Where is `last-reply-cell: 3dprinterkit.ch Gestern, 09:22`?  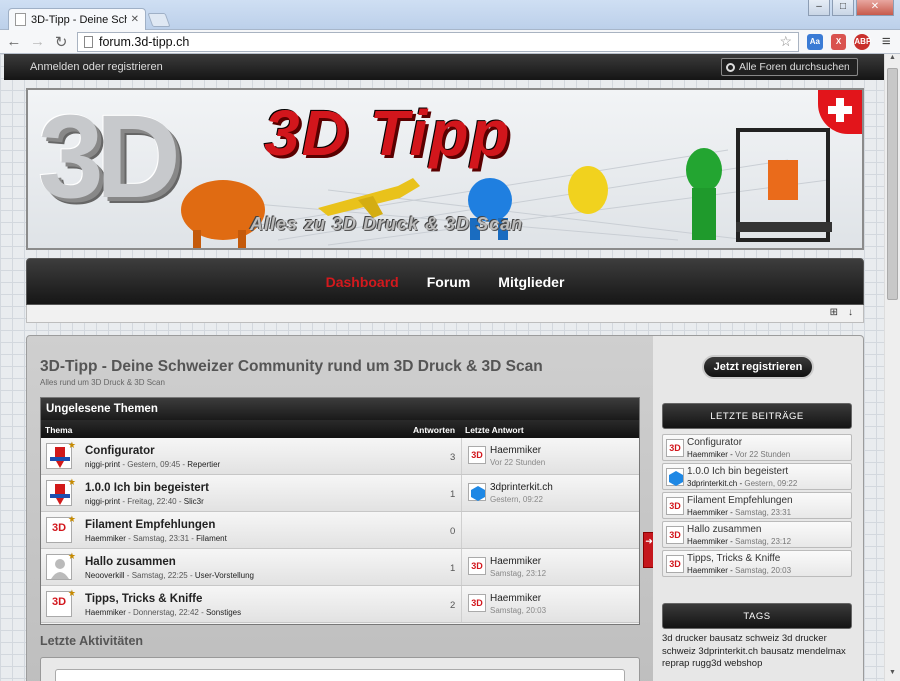 last-reply-cell: 3dprinterkit.ch Gestern, 09:22 is located at coordinates (550, 493).